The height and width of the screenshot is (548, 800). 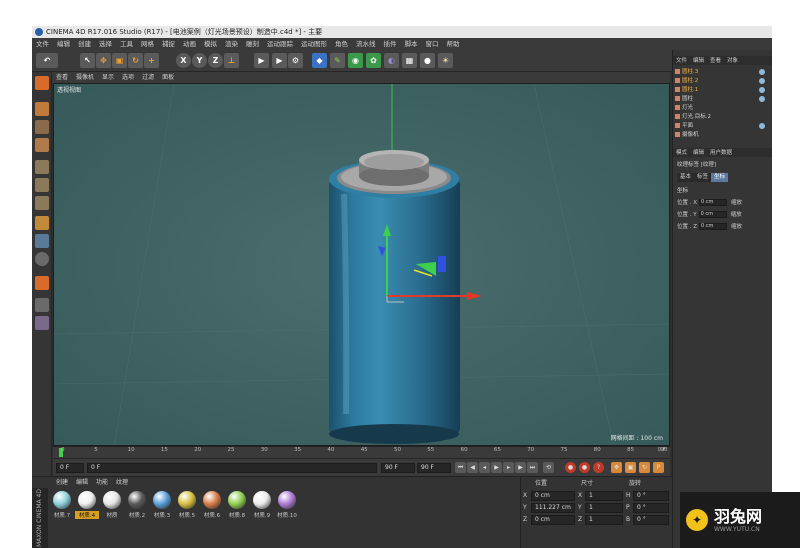 What do you see at coordinates (42, 185) in the screenshot?
I see `edges-mode-icon` at bounding box center [42, 185].